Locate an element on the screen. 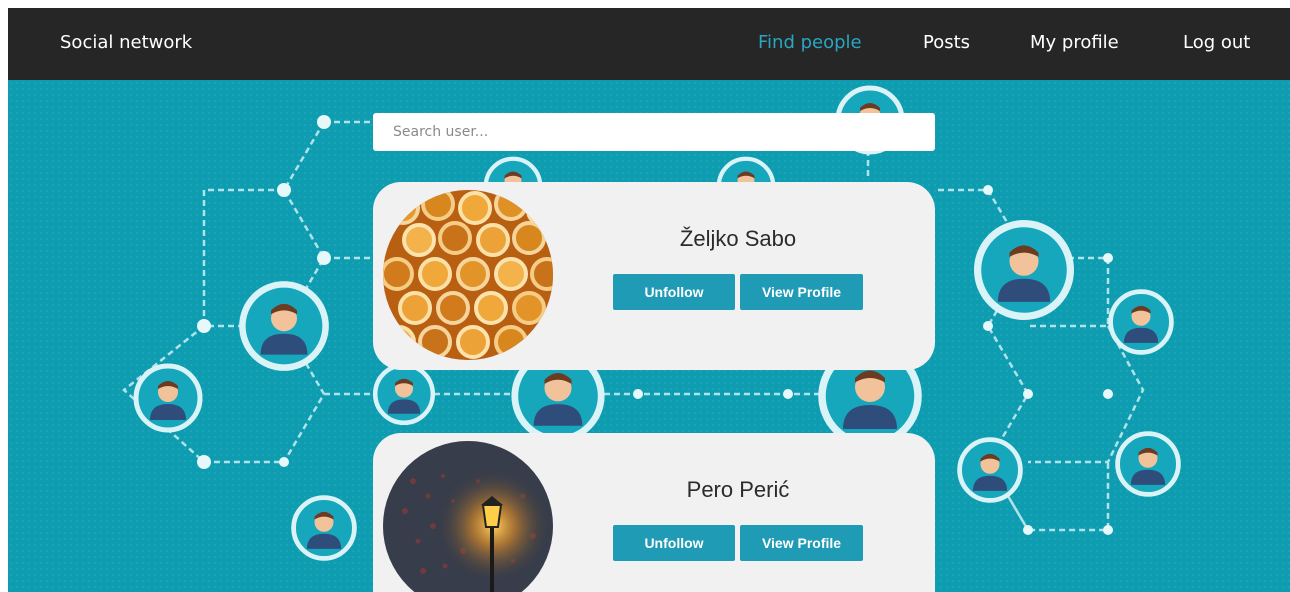 This screenshot has height=592, width=1290. nav-link-find-people: Find people is located at coordinates (810, 42).